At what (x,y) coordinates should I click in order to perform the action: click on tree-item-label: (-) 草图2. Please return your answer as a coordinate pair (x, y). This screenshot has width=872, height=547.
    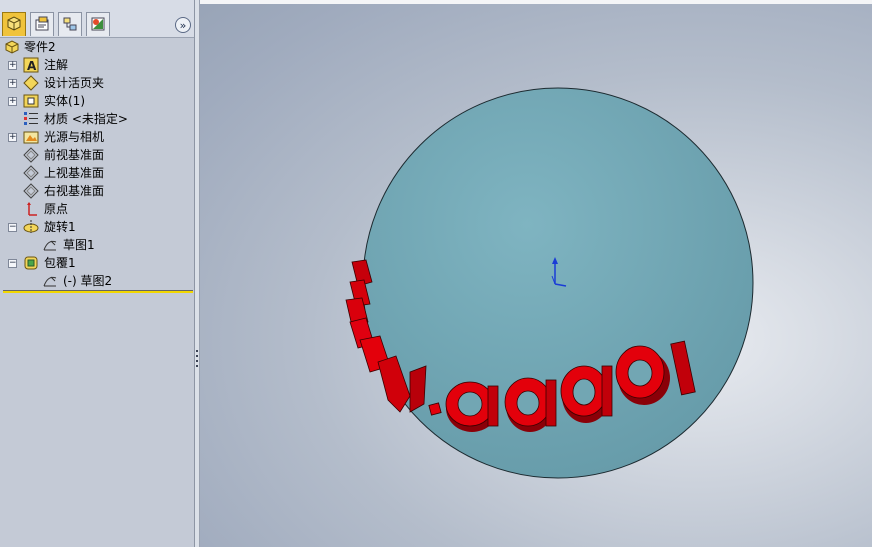
    Looking at the image, I should click on (88, 281).